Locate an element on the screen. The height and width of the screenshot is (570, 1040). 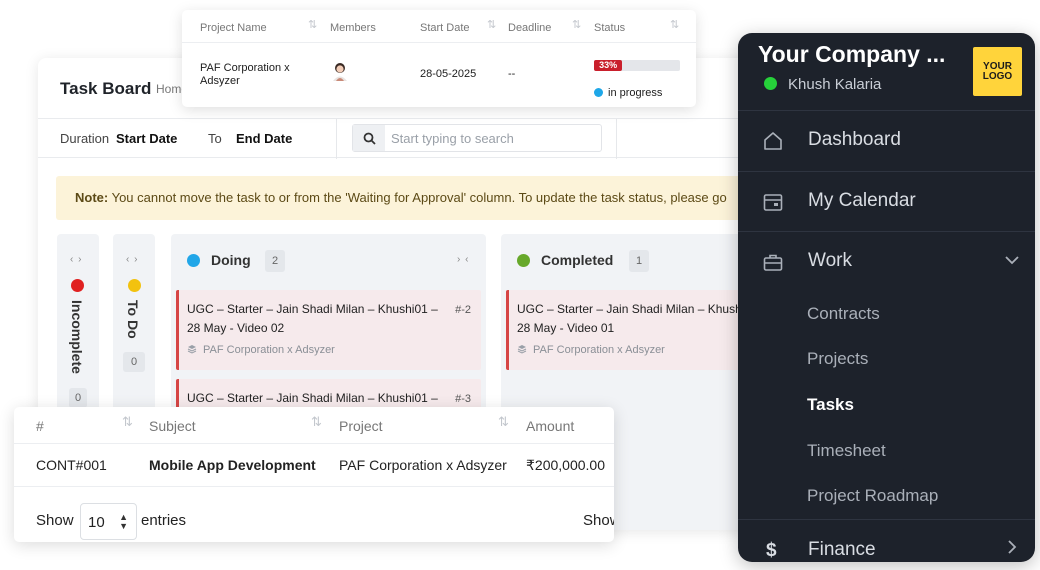
entries-select: 10 ▲ ▼ is located at coordinates (108, 521).